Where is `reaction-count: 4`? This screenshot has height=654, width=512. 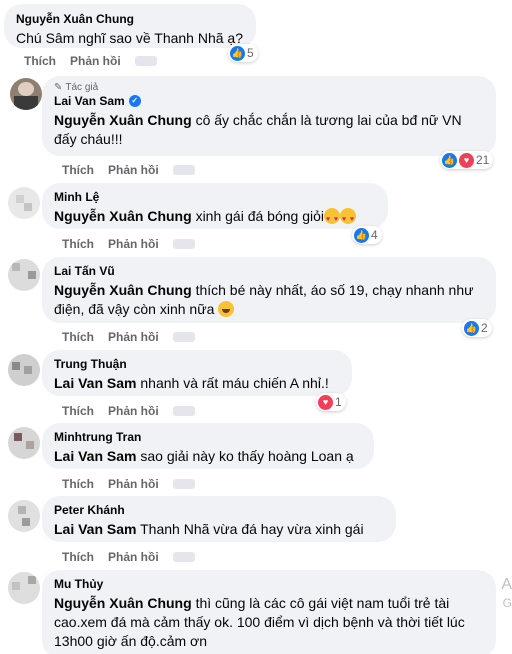 reaction-count: 4 is located at coordinates (374, 235).